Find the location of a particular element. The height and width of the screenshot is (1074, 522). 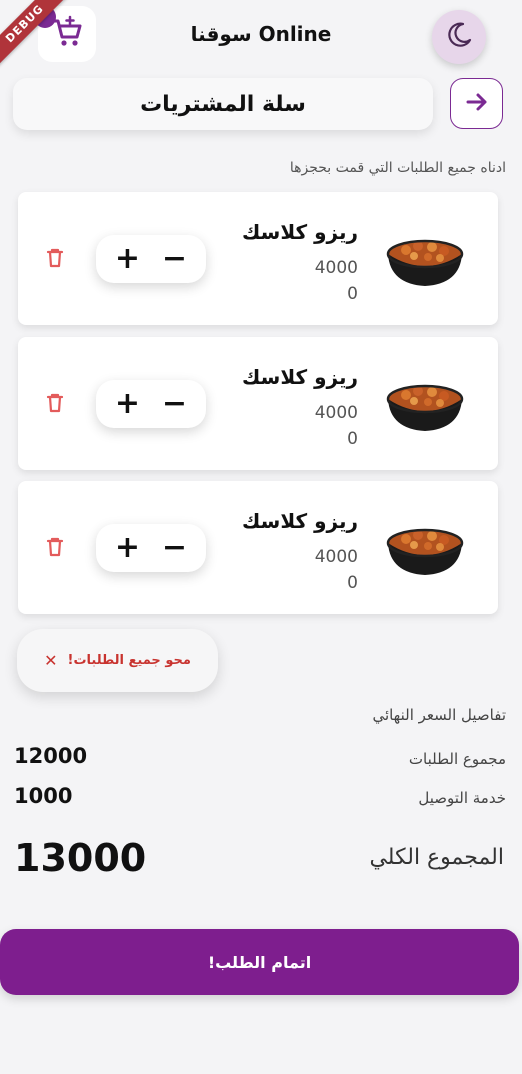

page-title: سلة المشتريات is located at coordinates (223, 104).